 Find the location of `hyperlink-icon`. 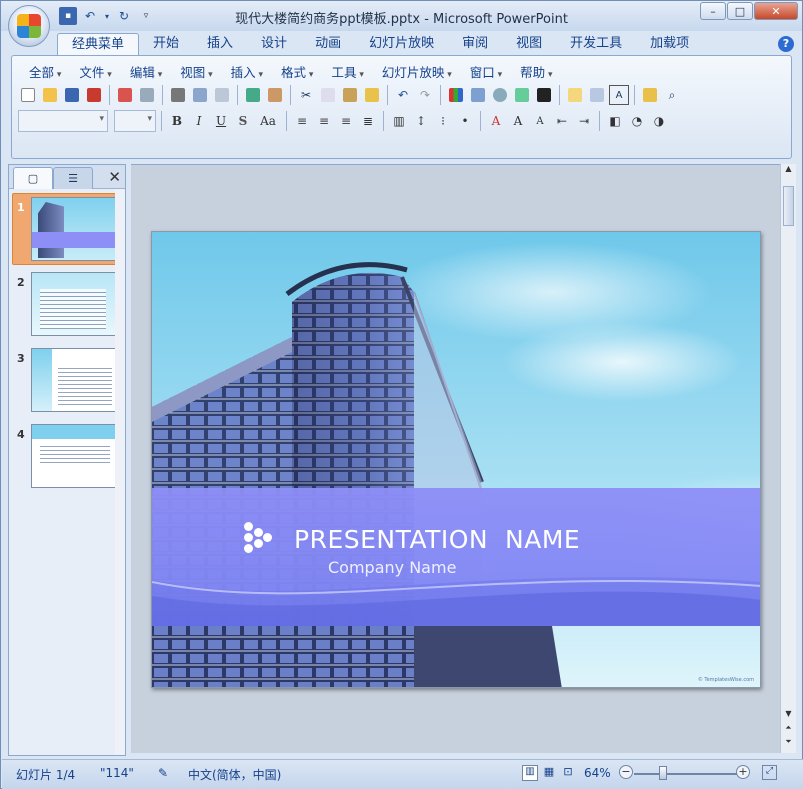

hyperlink-icon is located at coordinates (500, 95).